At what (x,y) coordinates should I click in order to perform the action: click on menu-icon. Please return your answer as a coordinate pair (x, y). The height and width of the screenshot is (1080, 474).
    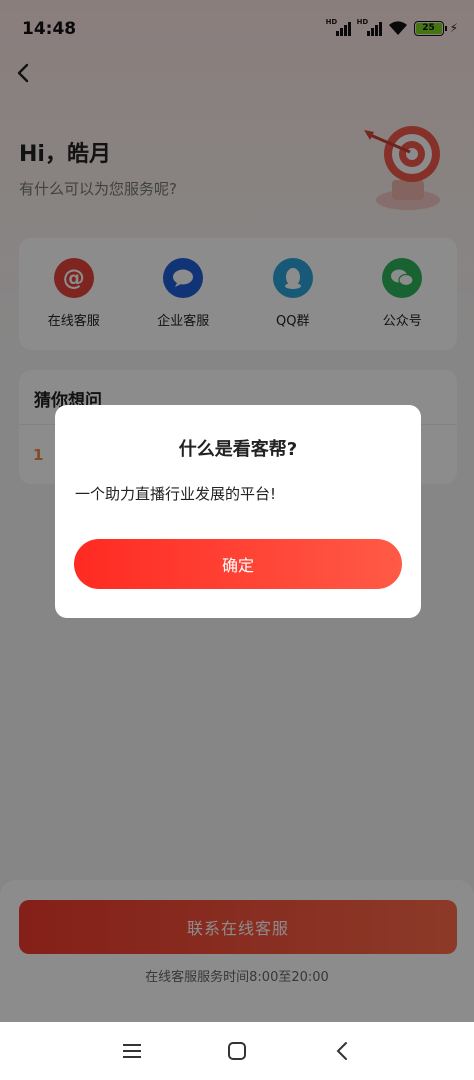
    Looking at the image, I should click on (132, 1051).